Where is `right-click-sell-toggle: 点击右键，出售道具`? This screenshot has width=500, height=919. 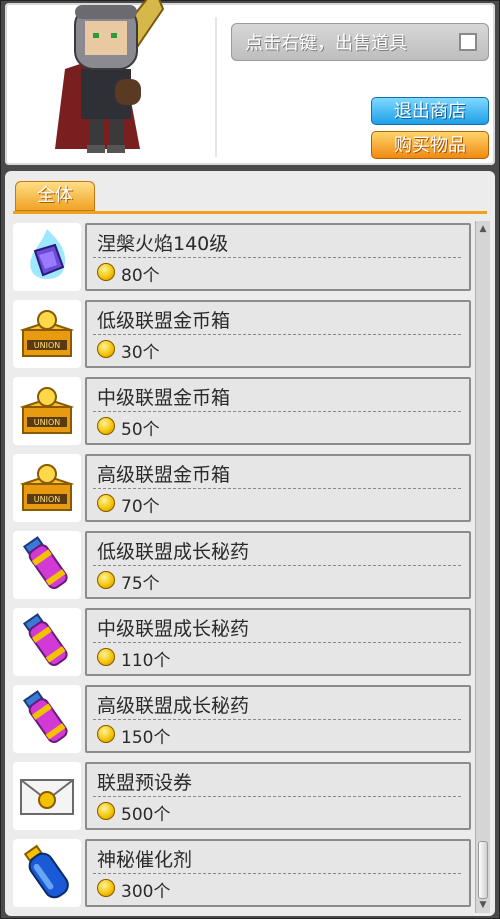
right-click-sell-toggle: 点击右键，出售道具 is located at coordinates (360, 42).